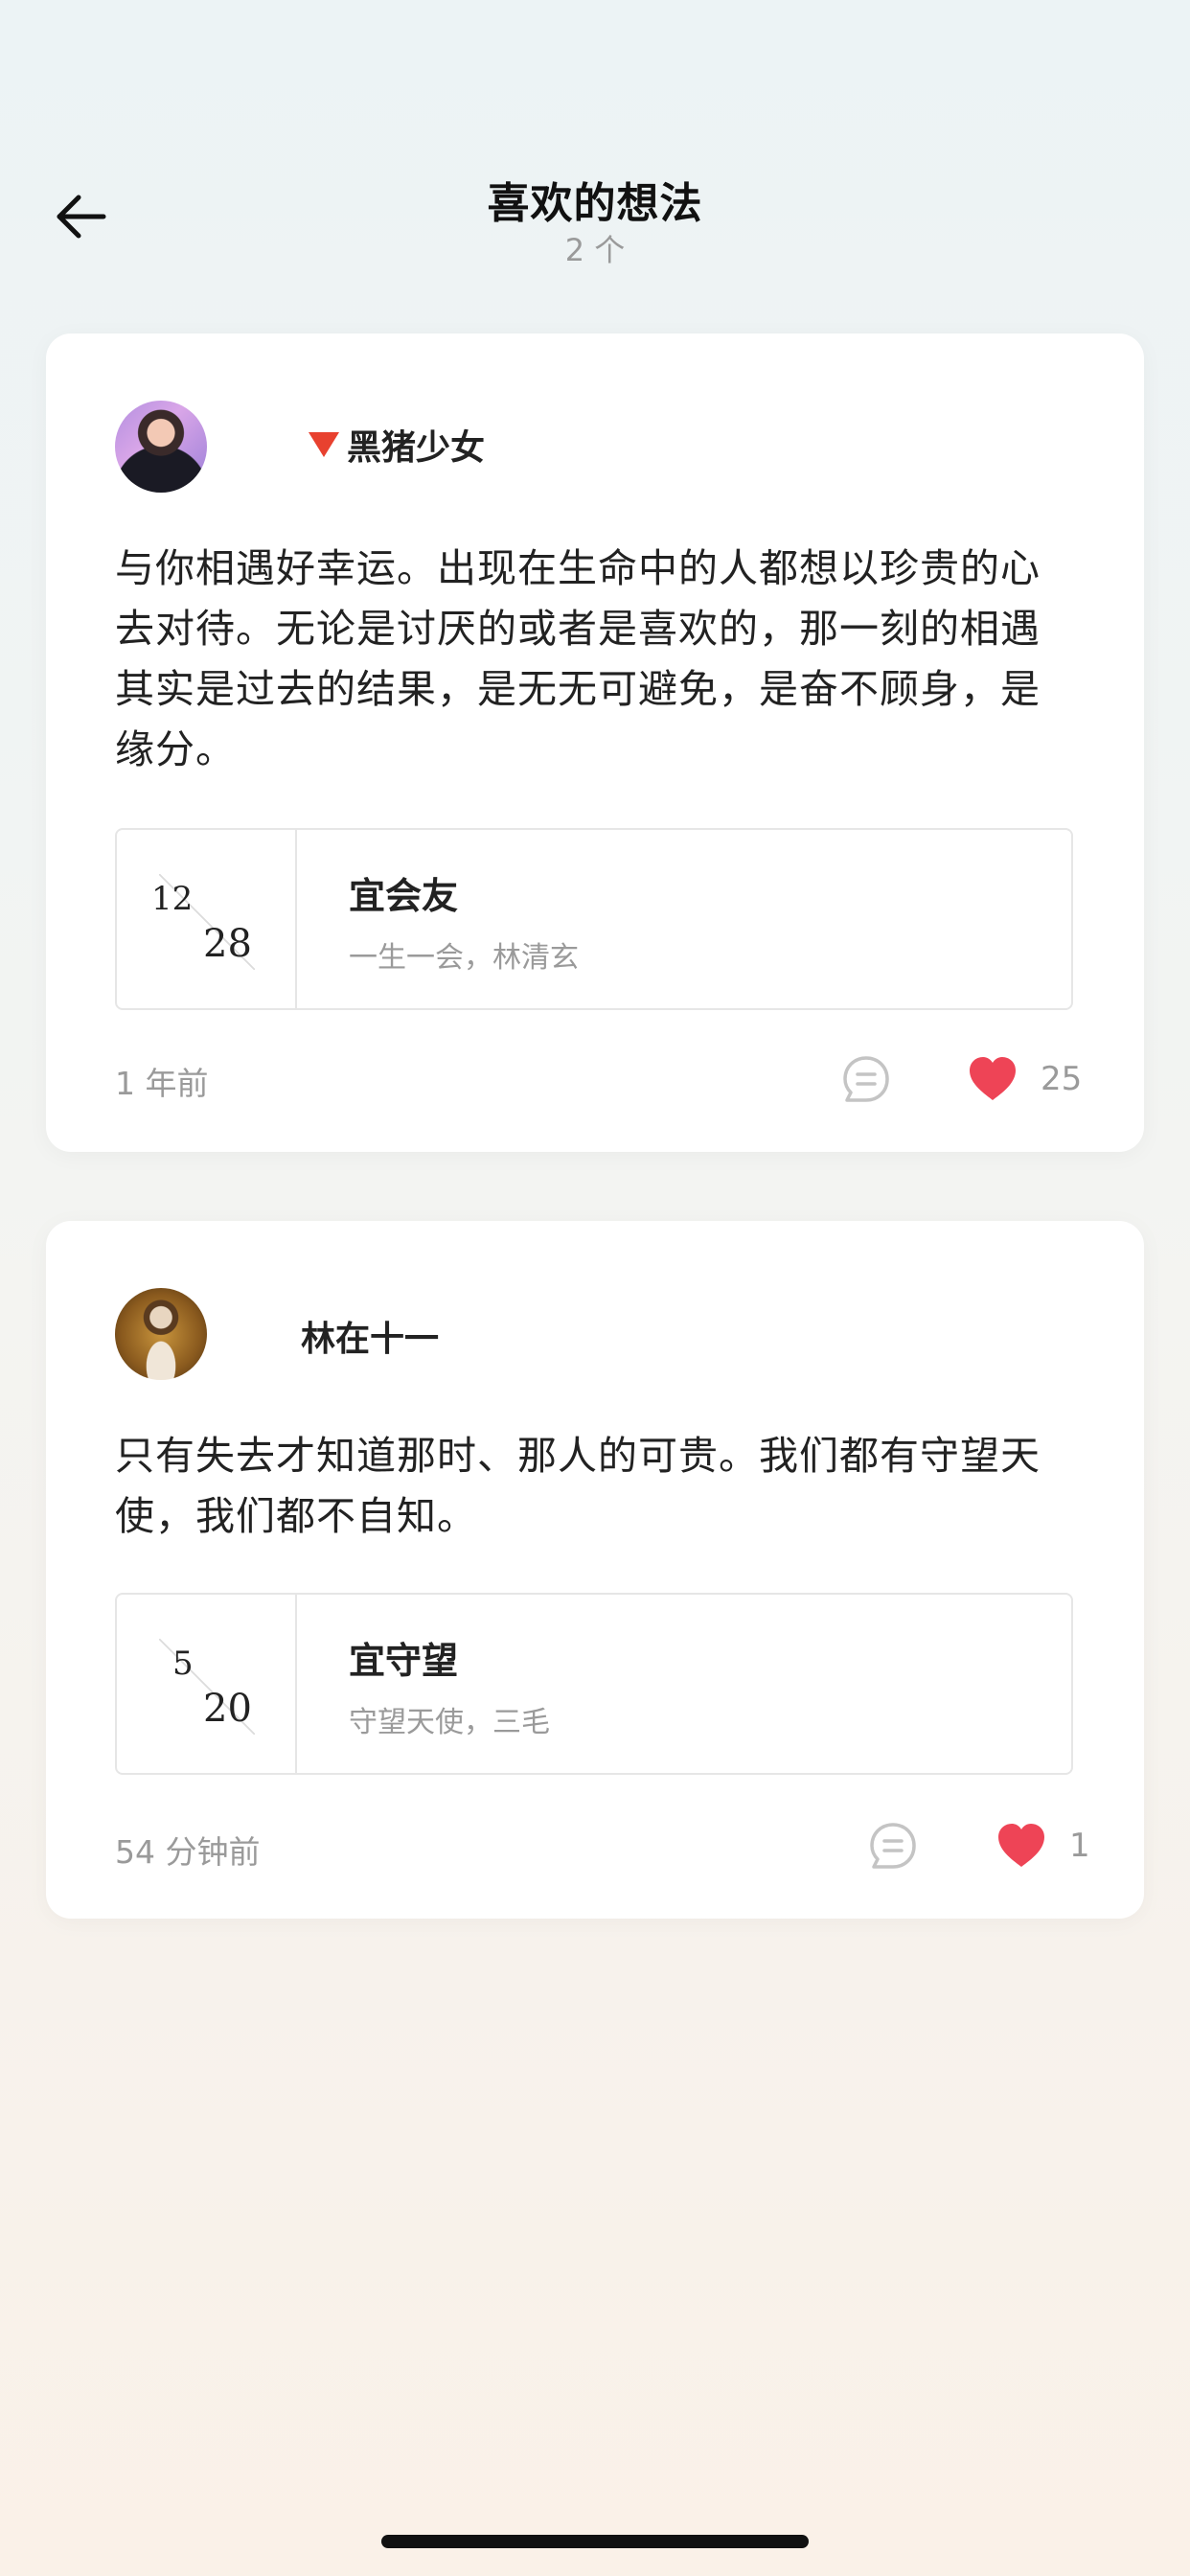 The image size is (1190, 2576). Describe the element at coordinates (162, 1084) in the screenshot. I see `post-time: 1 年前` at that location.